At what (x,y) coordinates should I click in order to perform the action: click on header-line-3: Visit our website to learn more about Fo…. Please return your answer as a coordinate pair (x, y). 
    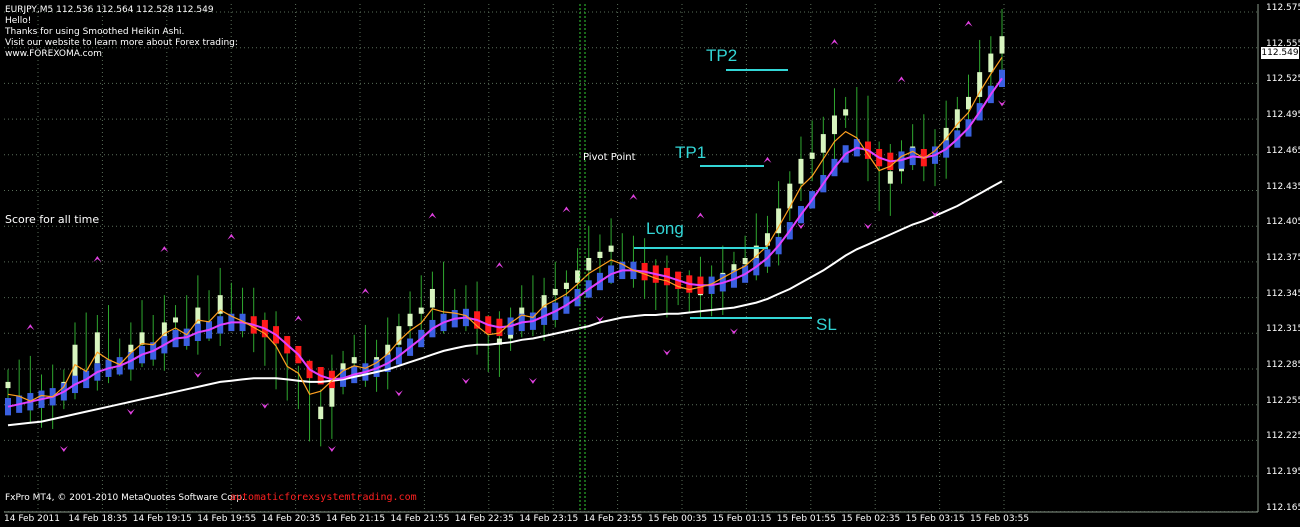
    Looking at the image, I should click on (121, 43).